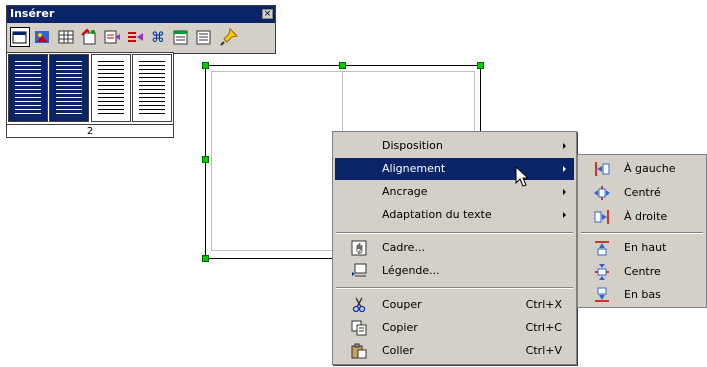  What do you see at coordinates (267, 14) in the screenshot?
I see `close-icon: ×` at bounding box center [267, 14].